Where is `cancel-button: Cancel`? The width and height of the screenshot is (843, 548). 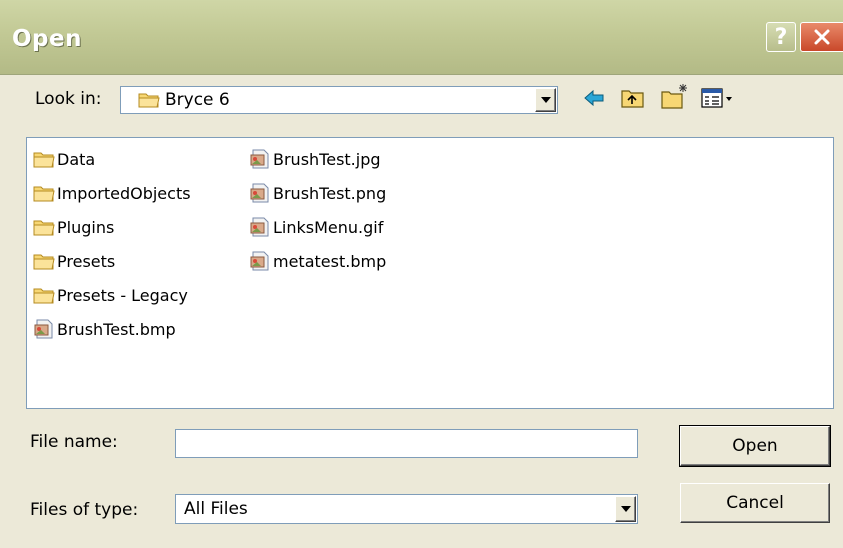
cancel-button: Cancel is located at coordinates (755, 503).